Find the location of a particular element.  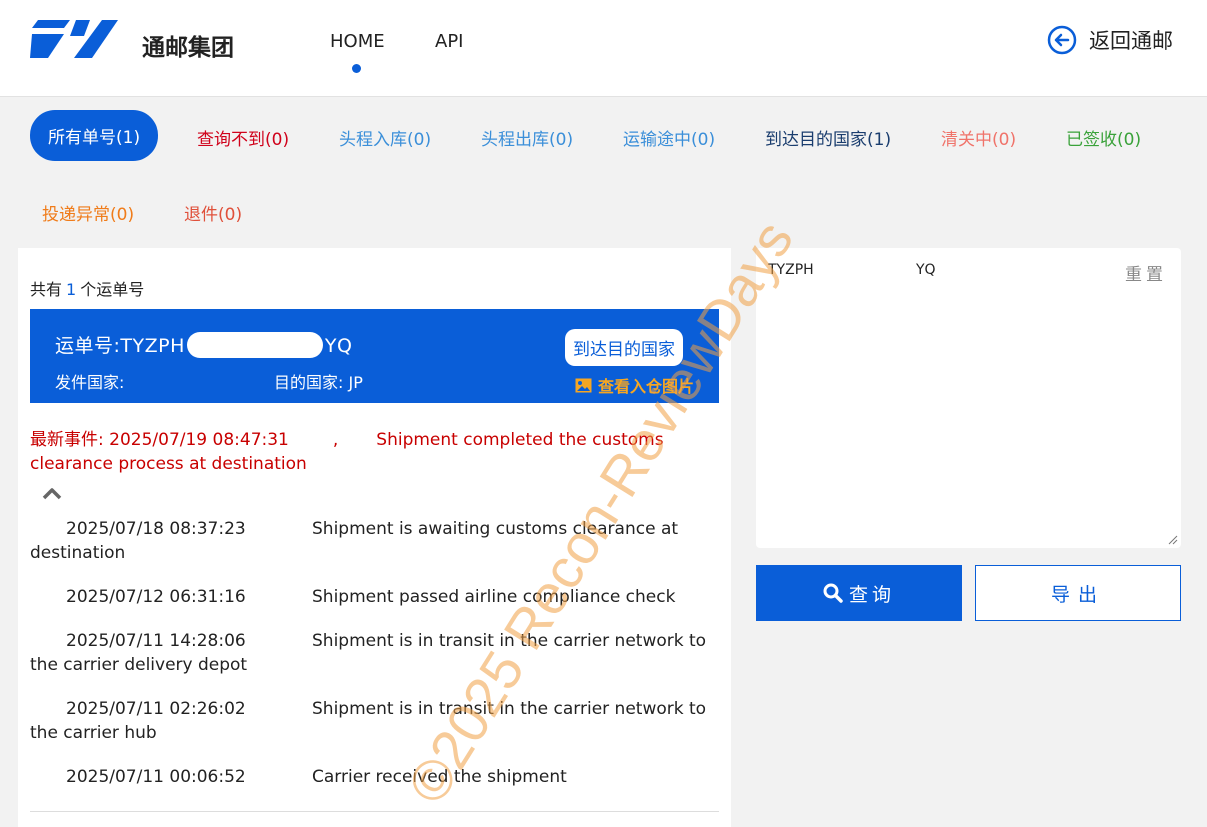

export-button: 导出 is located at coordinates (1078, 593).